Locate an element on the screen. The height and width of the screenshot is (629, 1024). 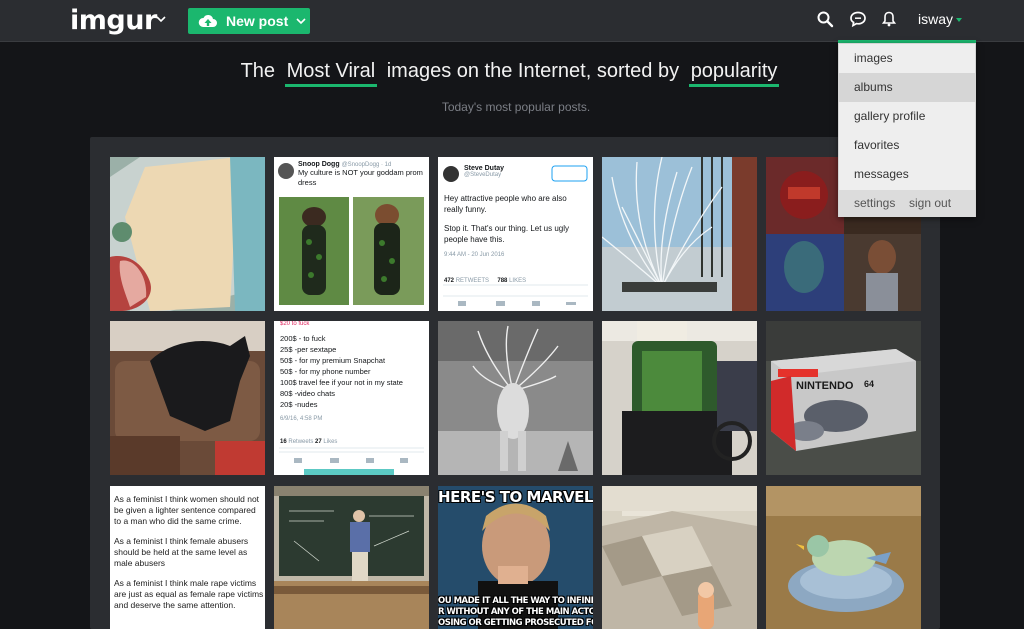
tweet-header-fragment: $20 to fuck is located at coordinates (295, 324).